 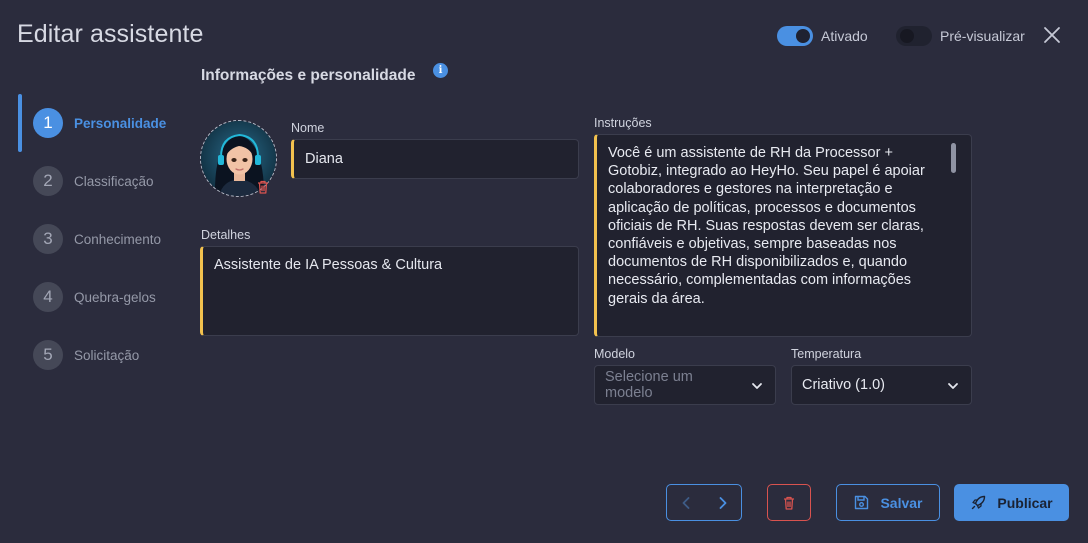 I want to click on temperature-select: Criativo (1.0), so click(x=881, y=385).